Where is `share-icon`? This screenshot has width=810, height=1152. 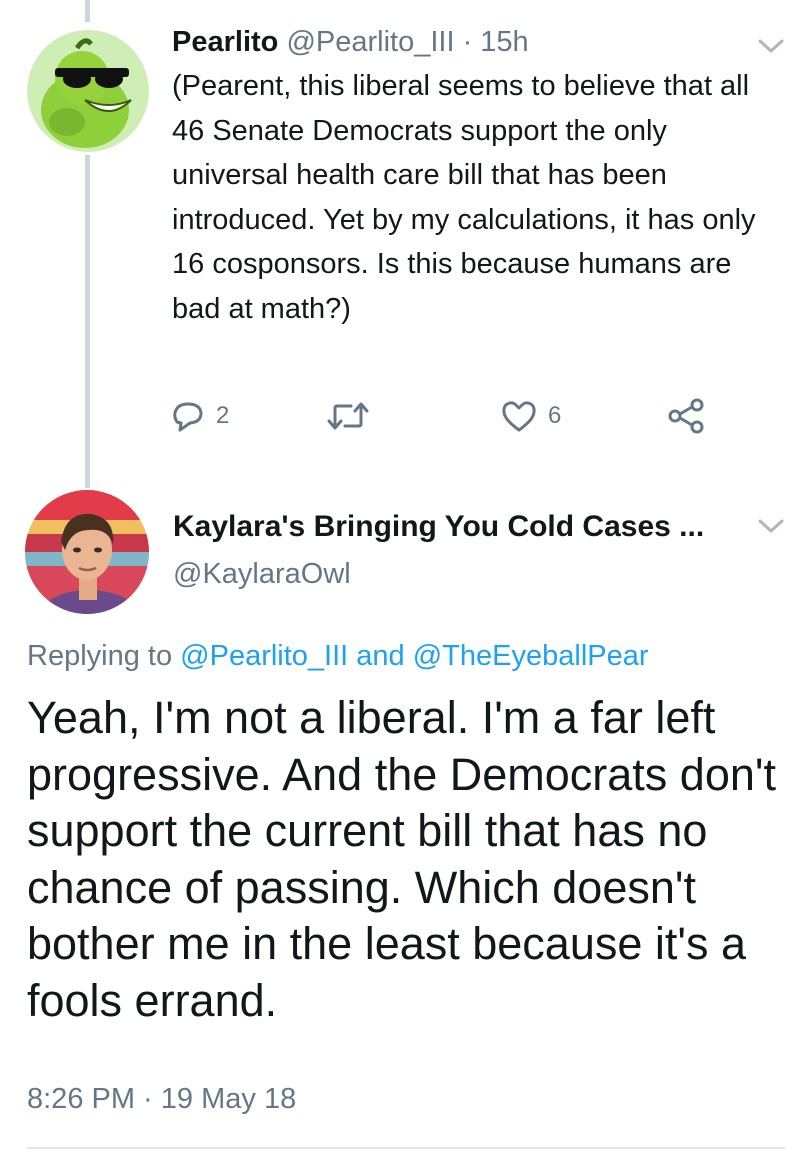 share-icon is located at coordinates (686, 416).